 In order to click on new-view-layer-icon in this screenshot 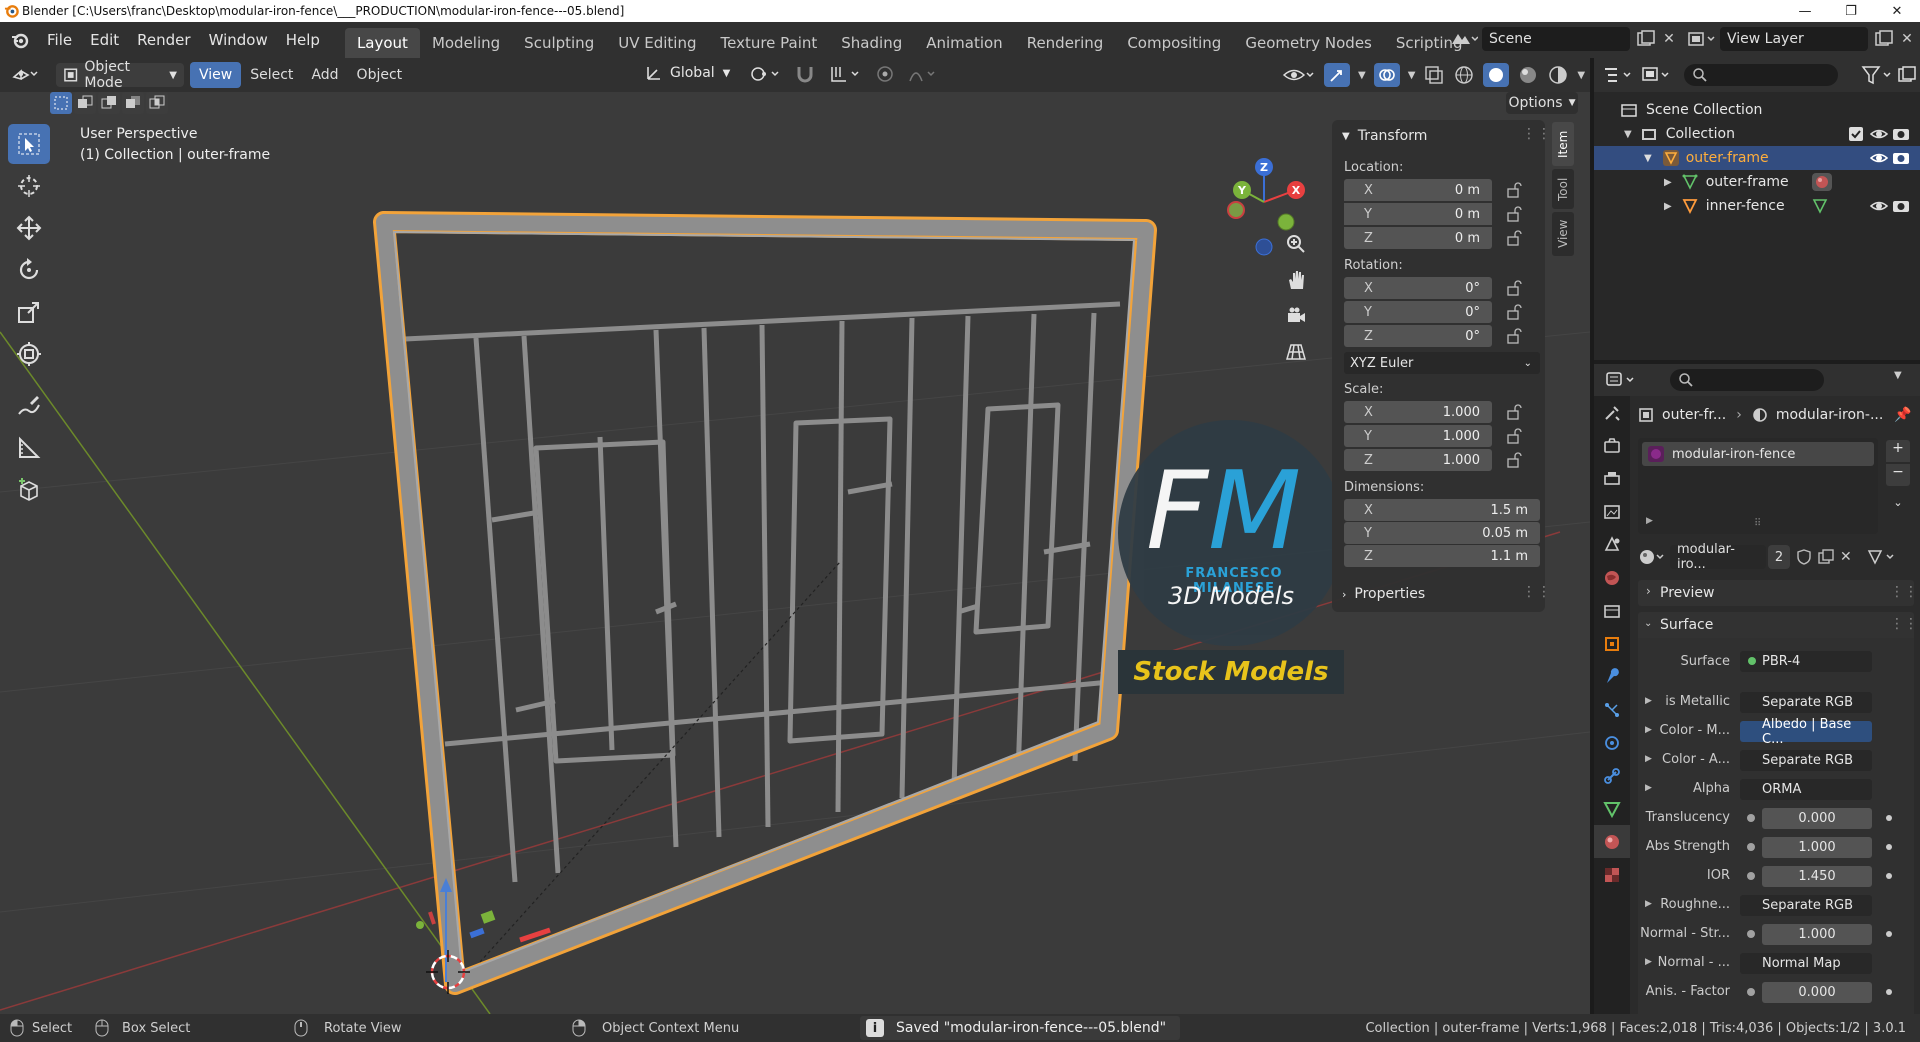, I will do `click(1884, 39)`.